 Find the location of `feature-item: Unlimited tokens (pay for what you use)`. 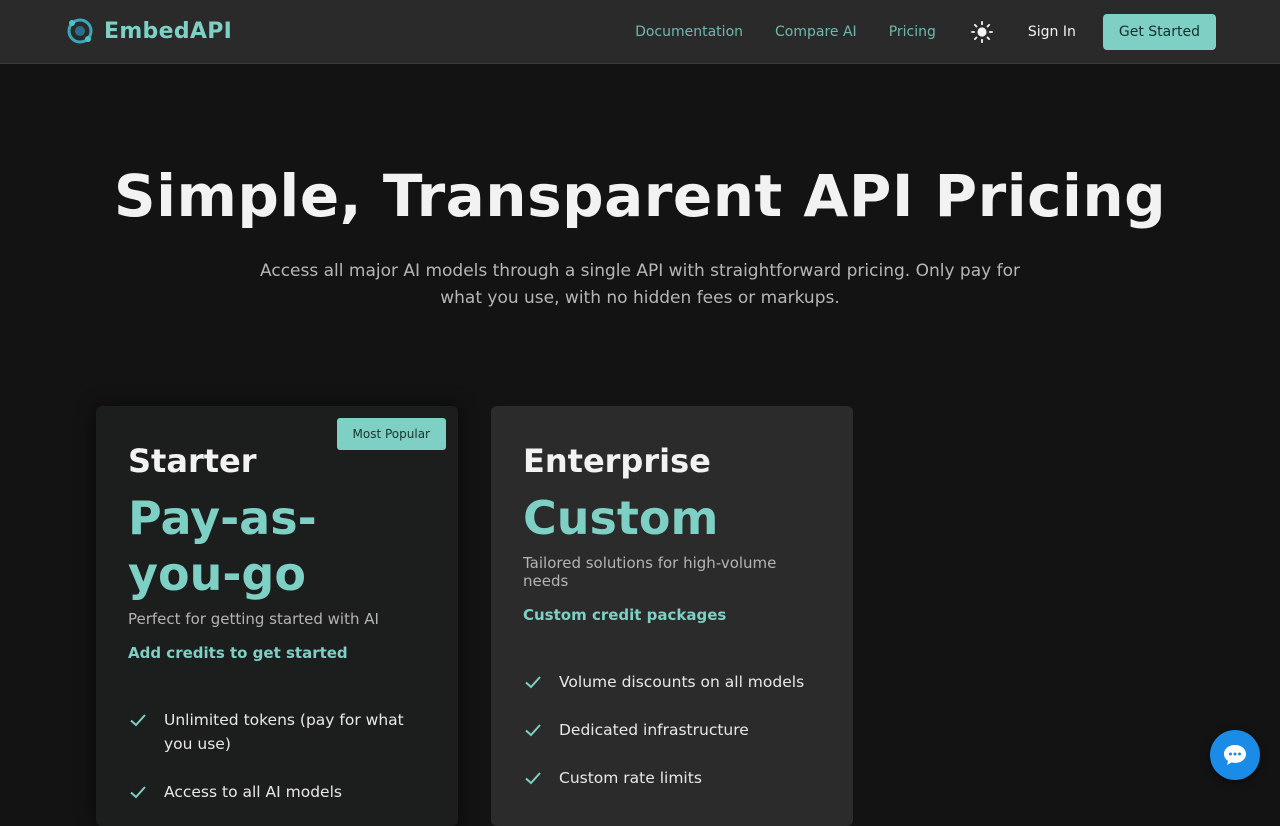

feature-item: Unlimited tokens (pay for what you use) is located at coordinates (277, 732).